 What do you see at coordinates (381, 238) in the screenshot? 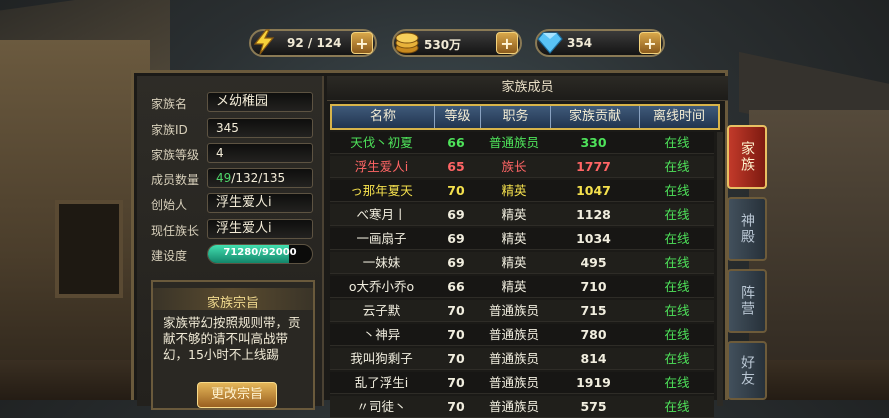
I see `member-name: 一画扇子` at bounding box center [381, 238].